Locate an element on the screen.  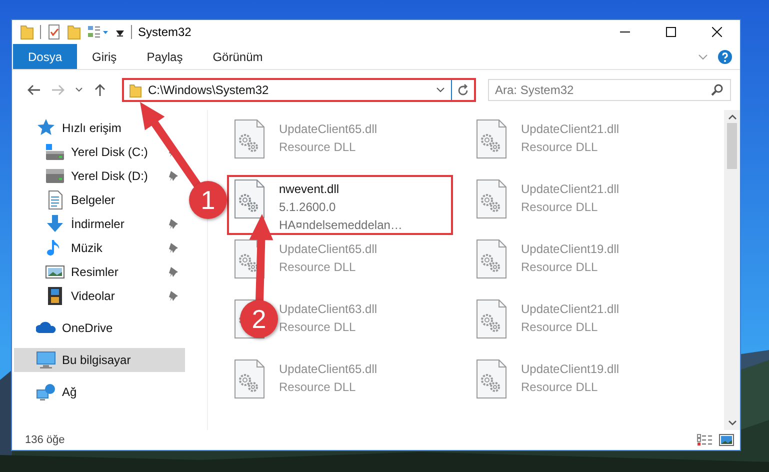
search-icon is located at coordinates (717, 90).